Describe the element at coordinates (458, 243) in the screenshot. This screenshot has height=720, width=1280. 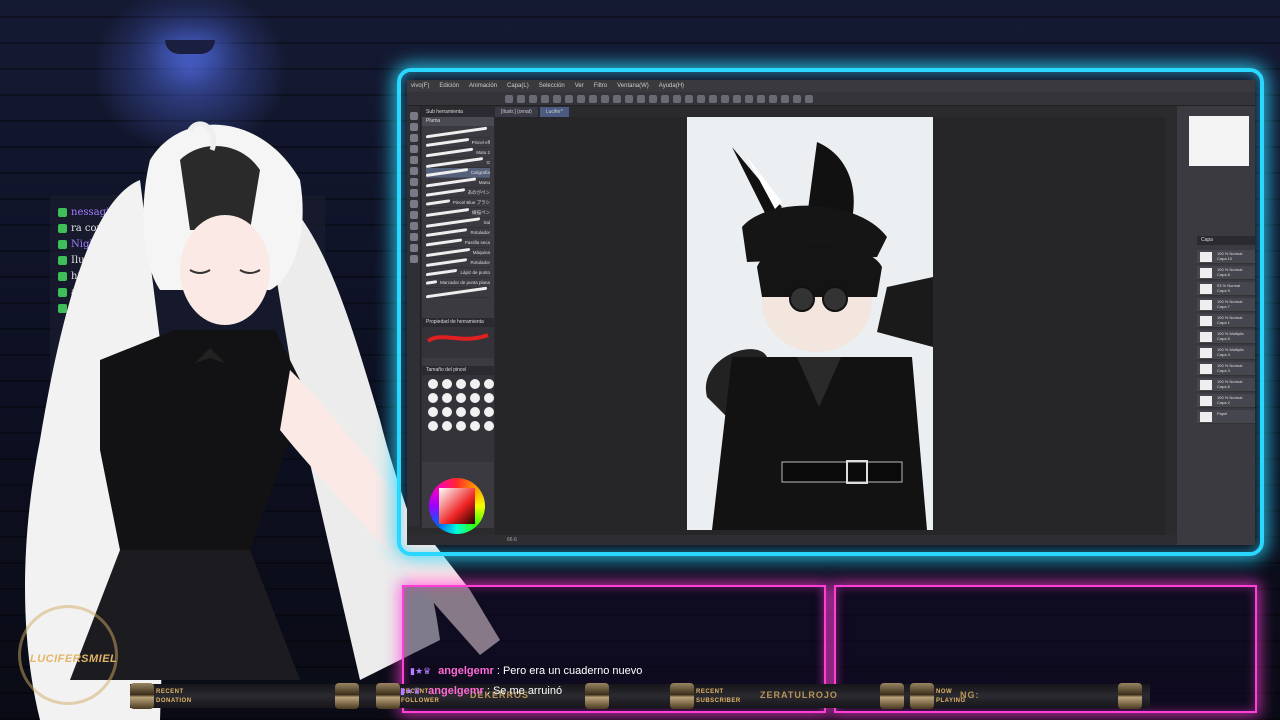
I see `brush-item: Pastilla seca` at that location.